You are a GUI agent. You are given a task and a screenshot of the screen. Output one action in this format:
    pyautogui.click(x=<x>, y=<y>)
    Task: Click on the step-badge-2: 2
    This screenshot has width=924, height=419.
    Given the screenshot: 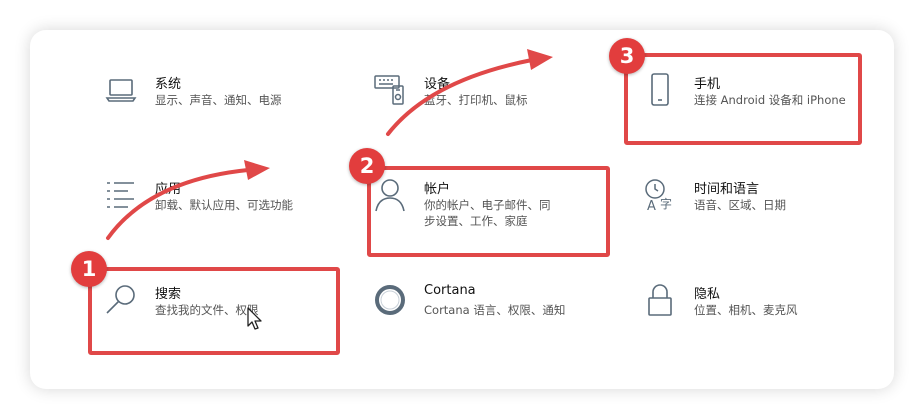 What is the action you would take?
    pyautogui.click(x=367, y=166)
    